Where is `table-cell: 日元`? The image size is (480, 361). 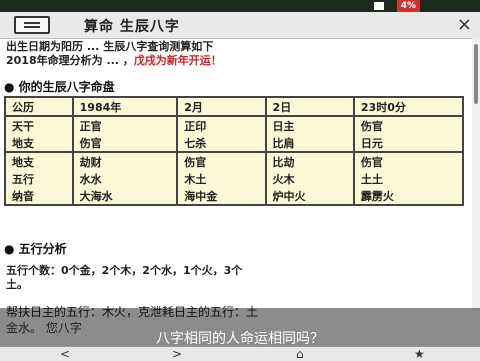 table-cell: 日元 is located at coordinates (408, 143).